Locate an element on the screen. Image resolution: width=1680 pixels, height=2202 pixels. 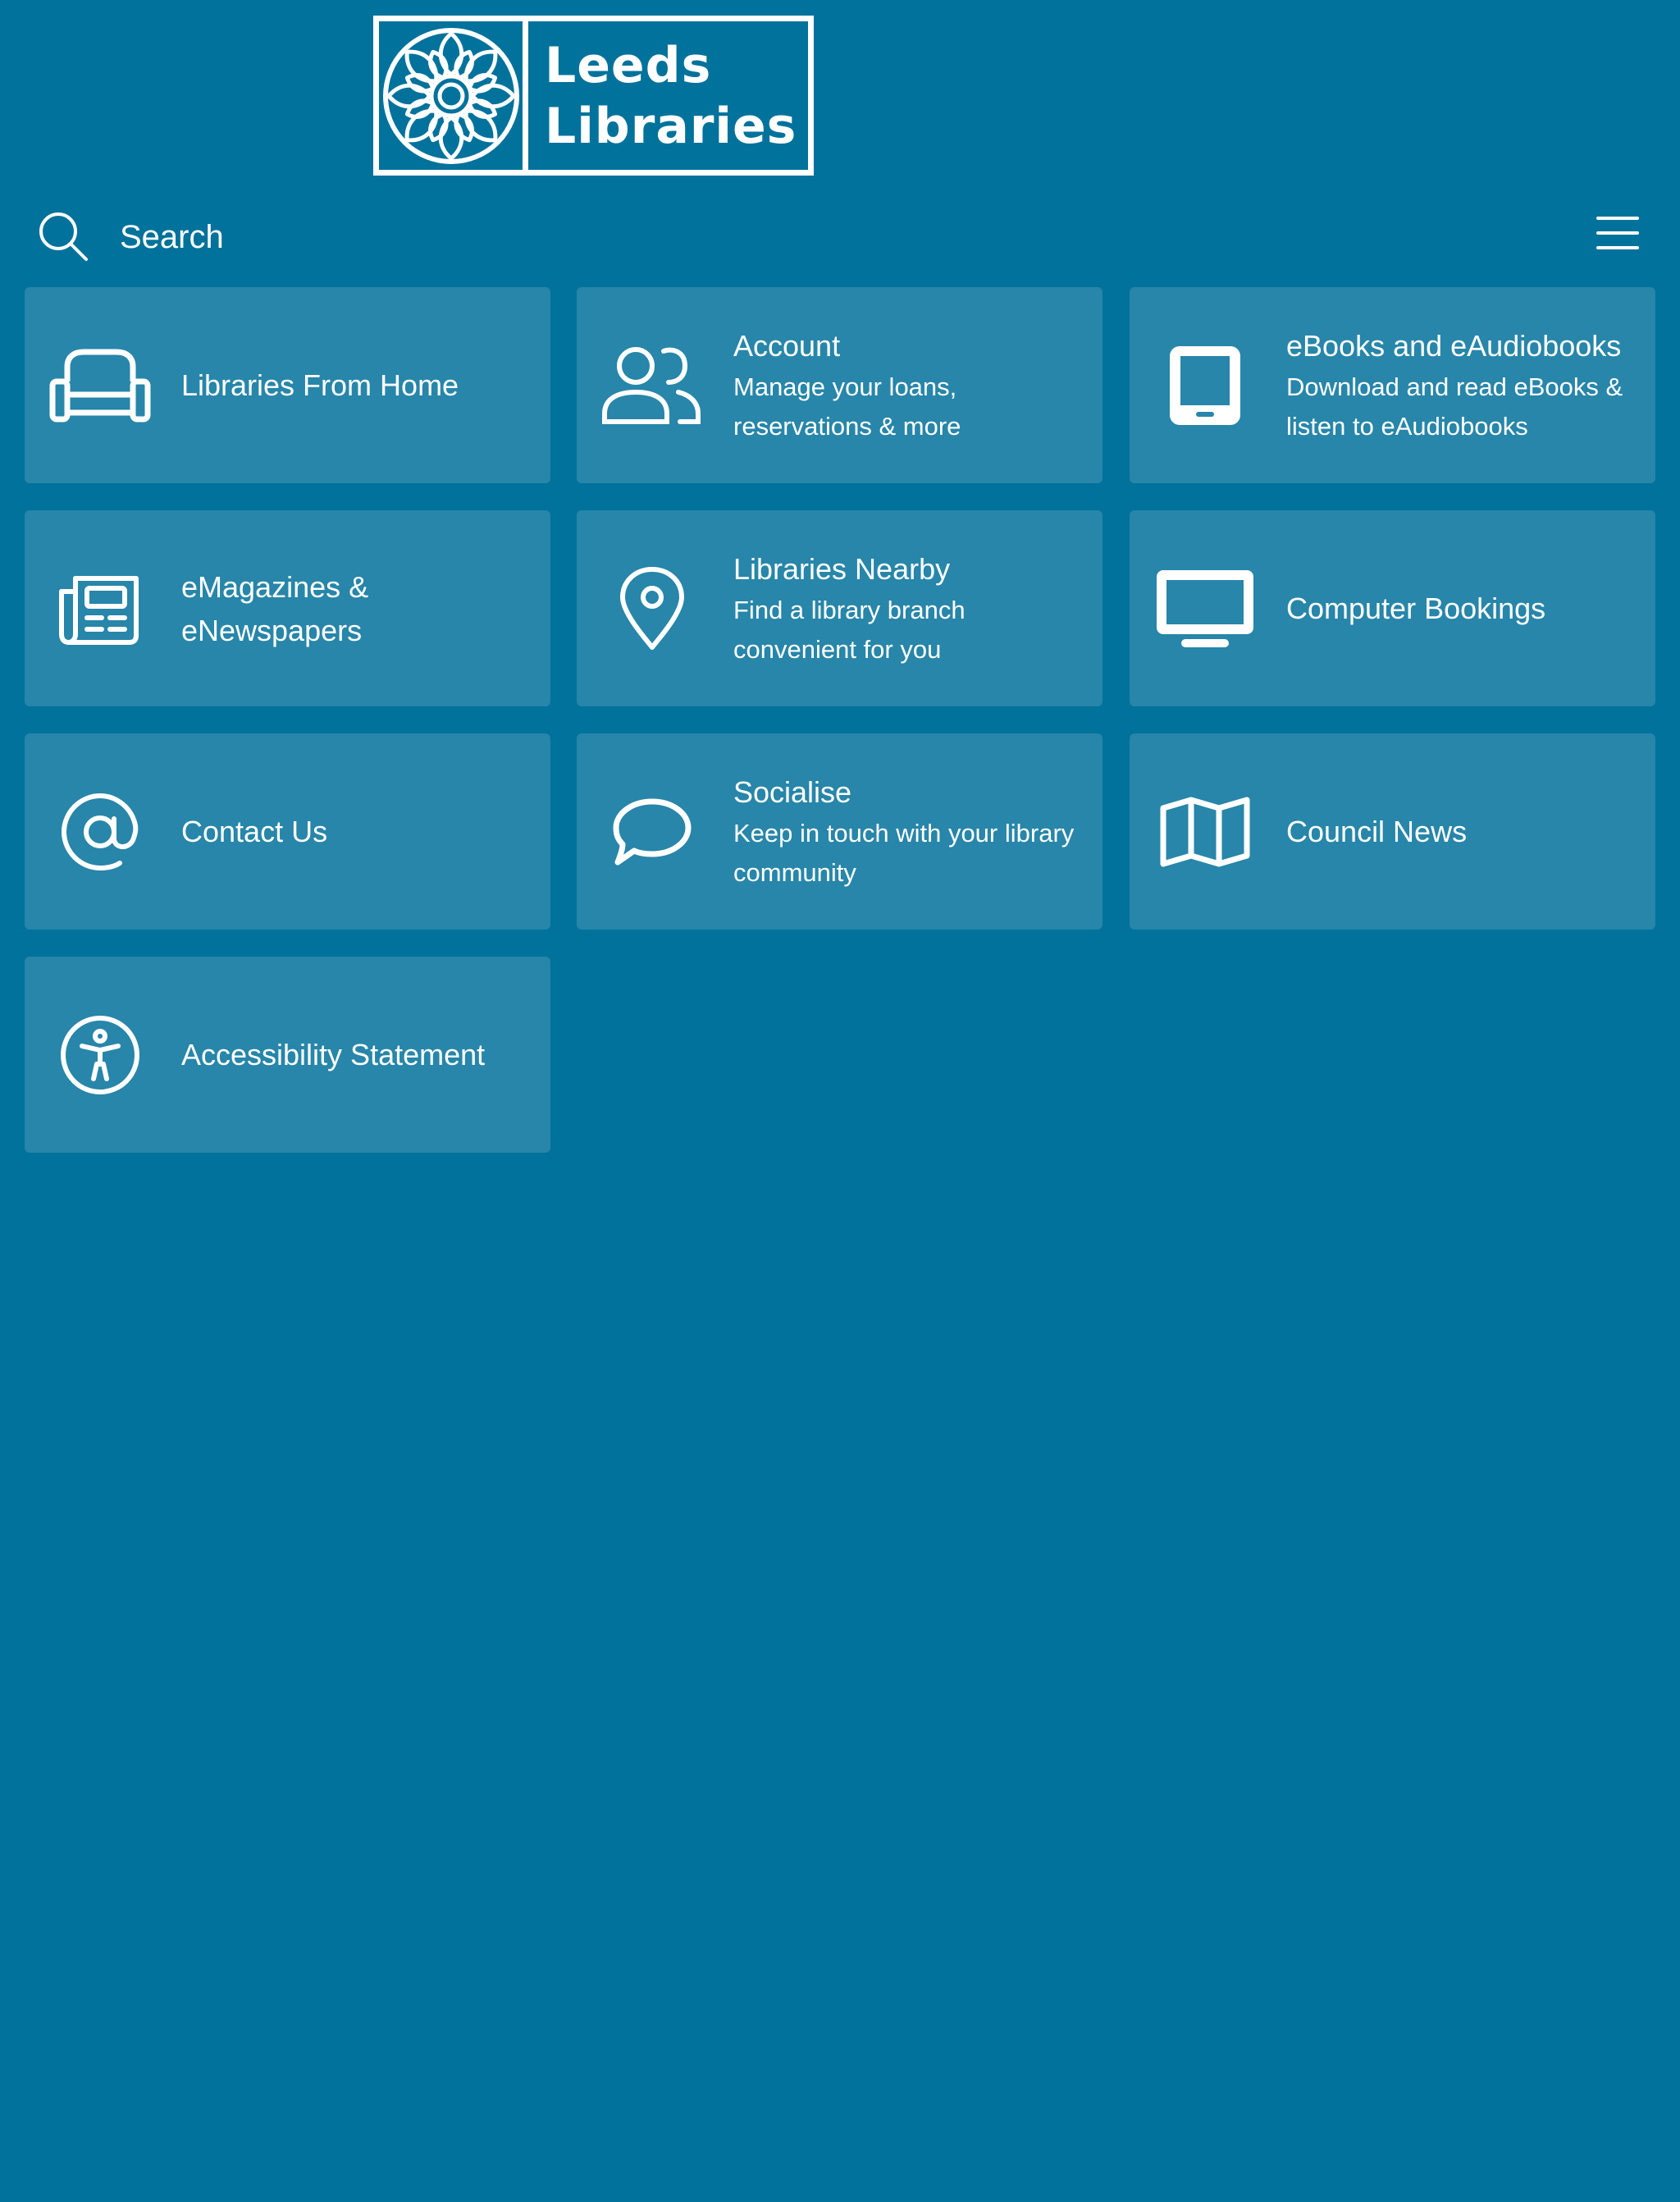
leeds-libraries-logo: Leeds Libraries is located at coordinates (593, 96).